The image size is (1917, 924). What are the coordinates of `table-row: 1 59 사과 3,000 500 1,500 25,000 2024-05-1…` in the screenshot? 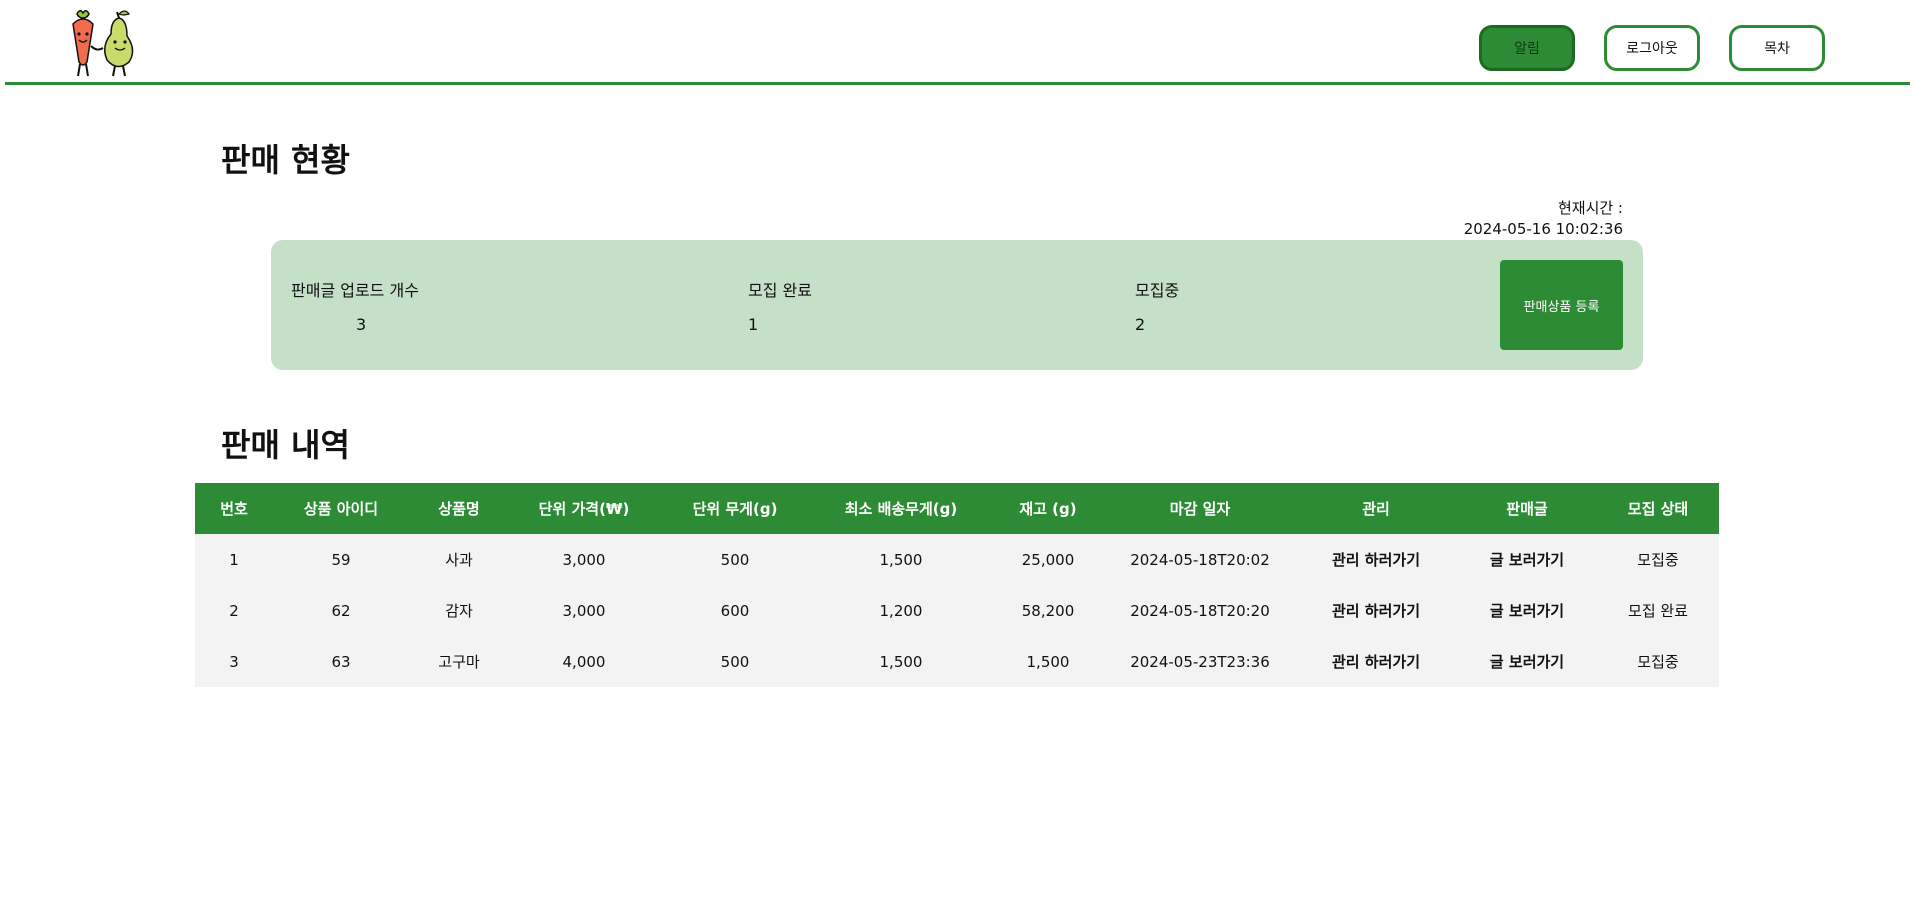 It's located at (957, 559).